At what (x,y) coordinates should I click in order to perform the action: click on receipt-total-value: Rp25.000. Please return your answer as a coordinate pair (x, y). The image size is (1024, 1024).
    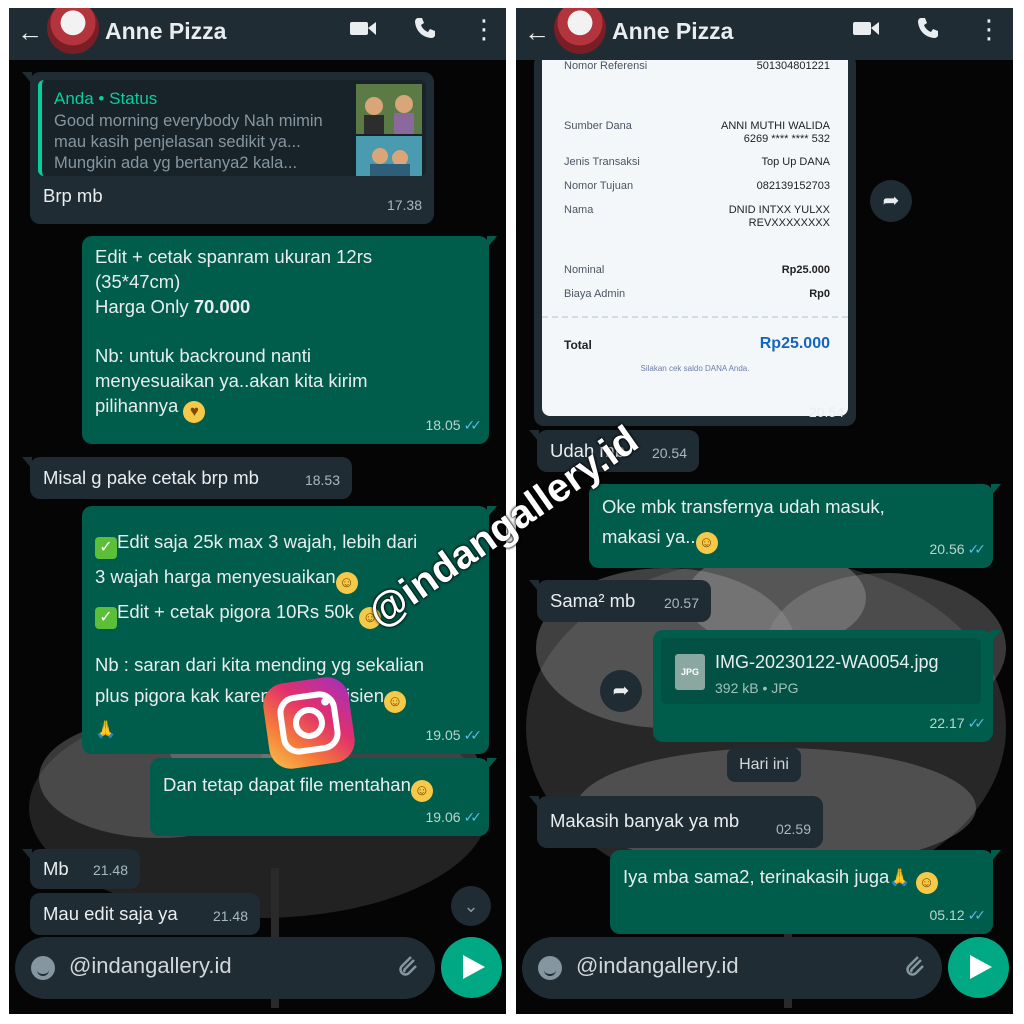
    Looking at the image, I should click on (794, 343).